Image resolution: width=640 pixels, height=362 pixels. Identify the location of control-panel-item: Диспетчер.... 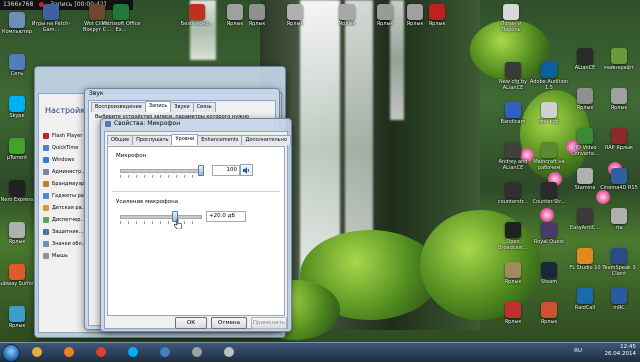
(64, 220).